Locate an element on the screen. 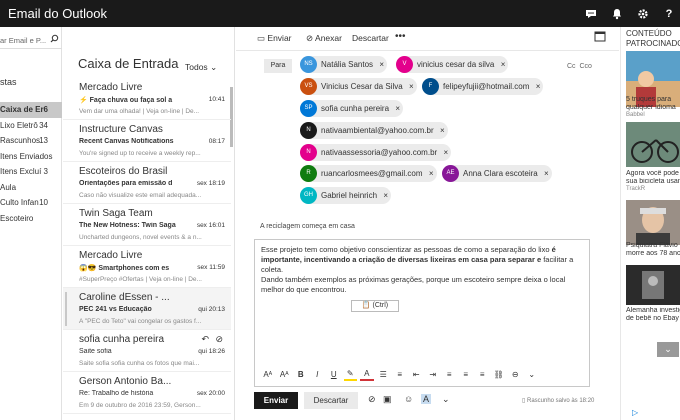 Image resolution: width=680 pixels, height=420 pixels. align-left-icon: ≡ is located at coordinates (450, 374).